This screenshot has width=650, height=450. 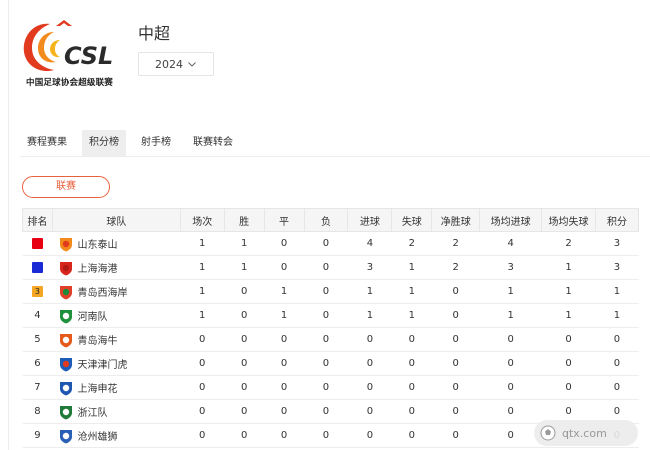 I want to click on cell-team: 上海海港, so click(x=116, y=267).